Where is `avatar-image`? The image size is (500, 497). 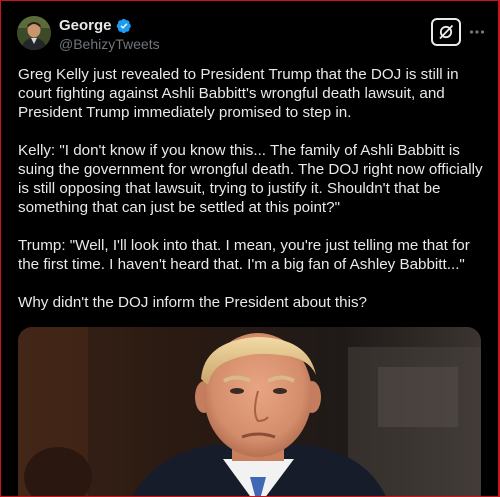 avatar-image is located at coordinates (34, 33).